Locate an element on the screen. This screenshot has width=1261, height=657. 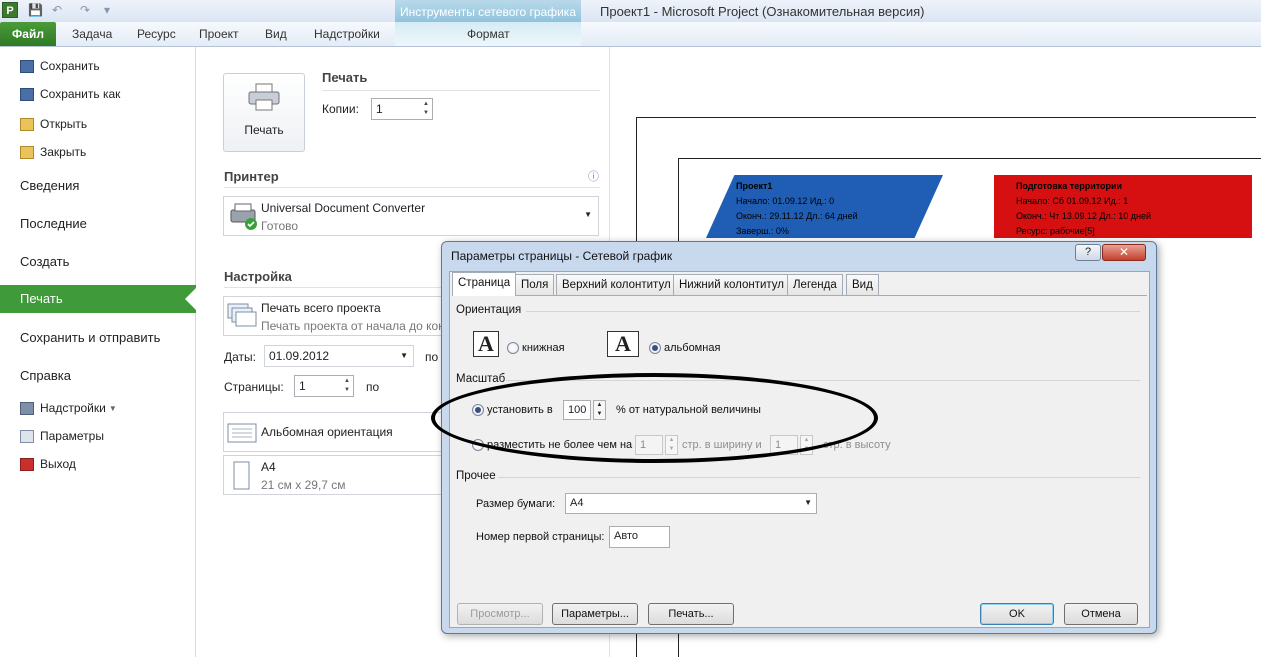
copies-spinner: 1 ▲ ▼ is located at coordinates (402, 109).